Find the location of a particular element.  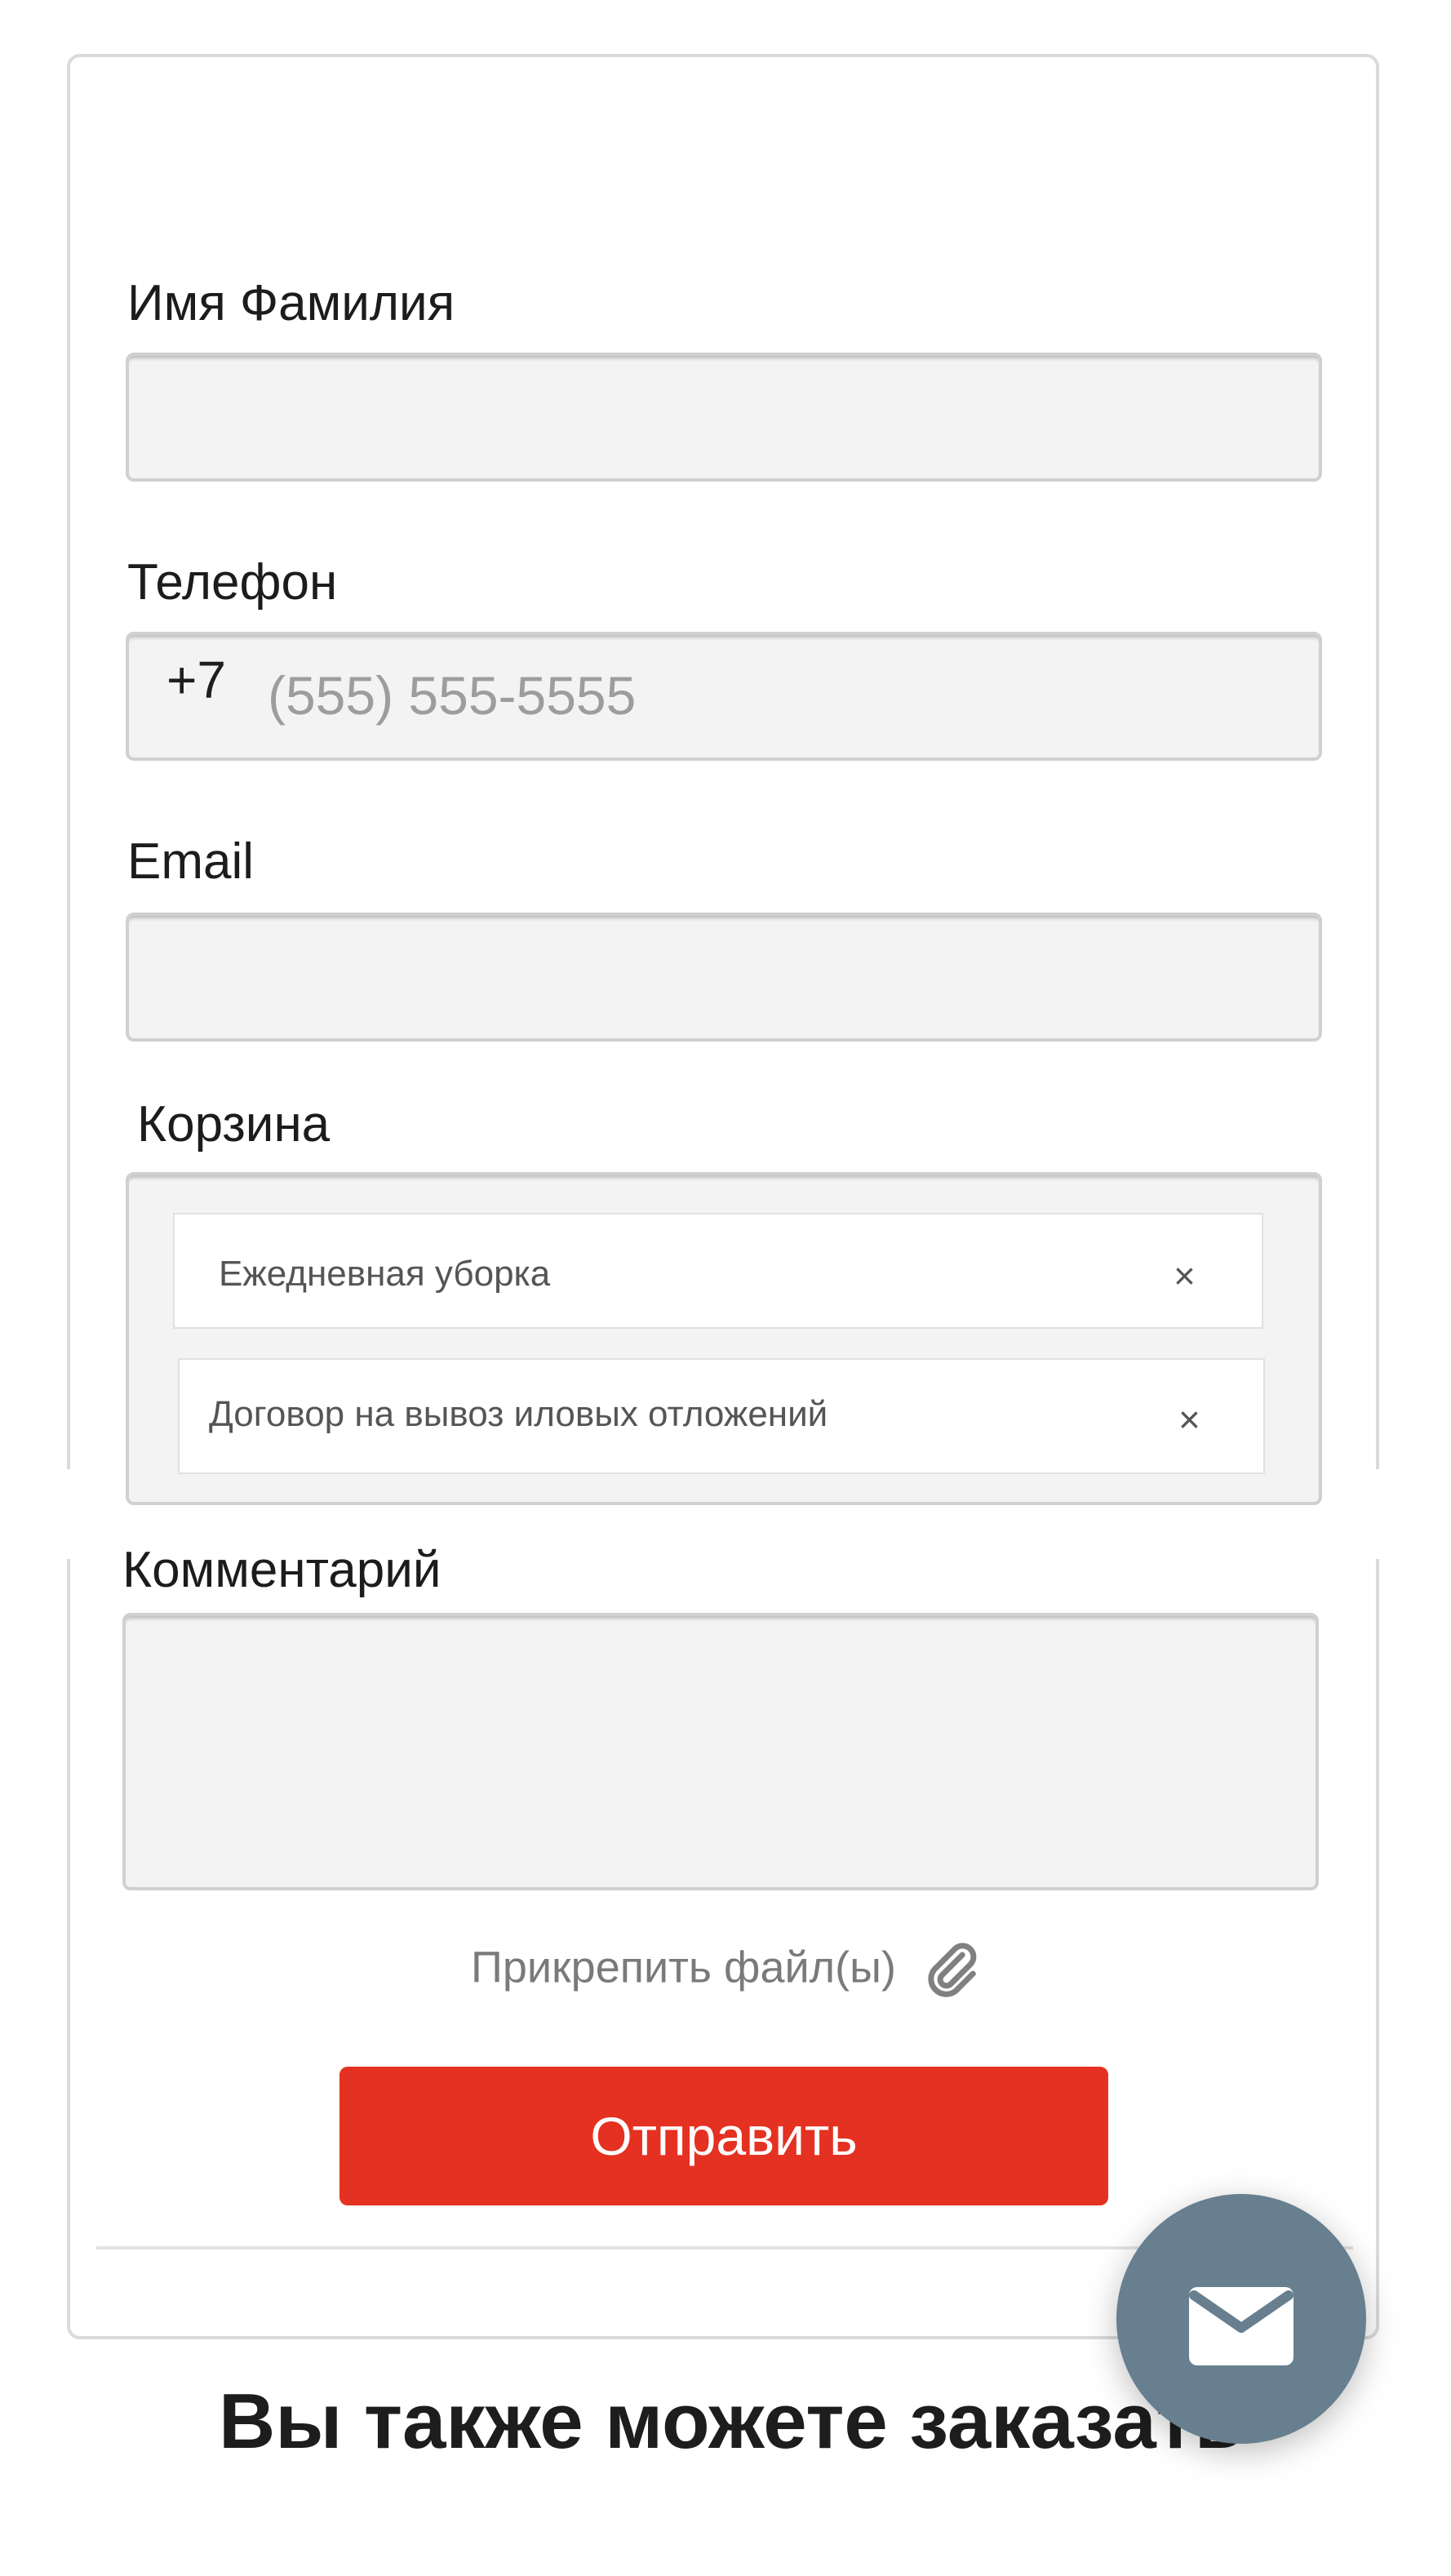

paperclip-icon is located at coordinates (952, 1970).